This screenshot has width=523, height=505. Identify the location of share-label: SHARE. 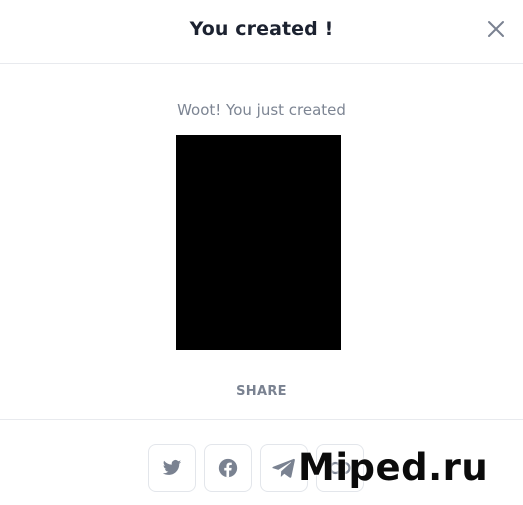
(261, 391).